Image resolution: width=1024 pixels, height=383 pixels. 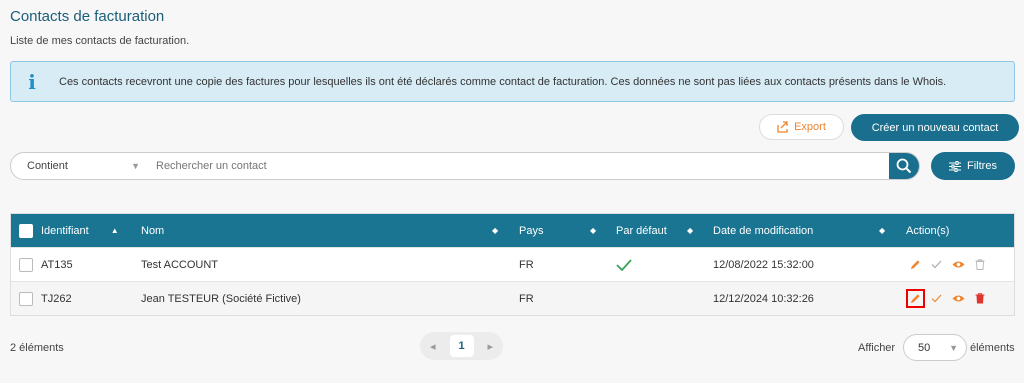 I want to click on row-id: AT135, so click(x=57, y=264).